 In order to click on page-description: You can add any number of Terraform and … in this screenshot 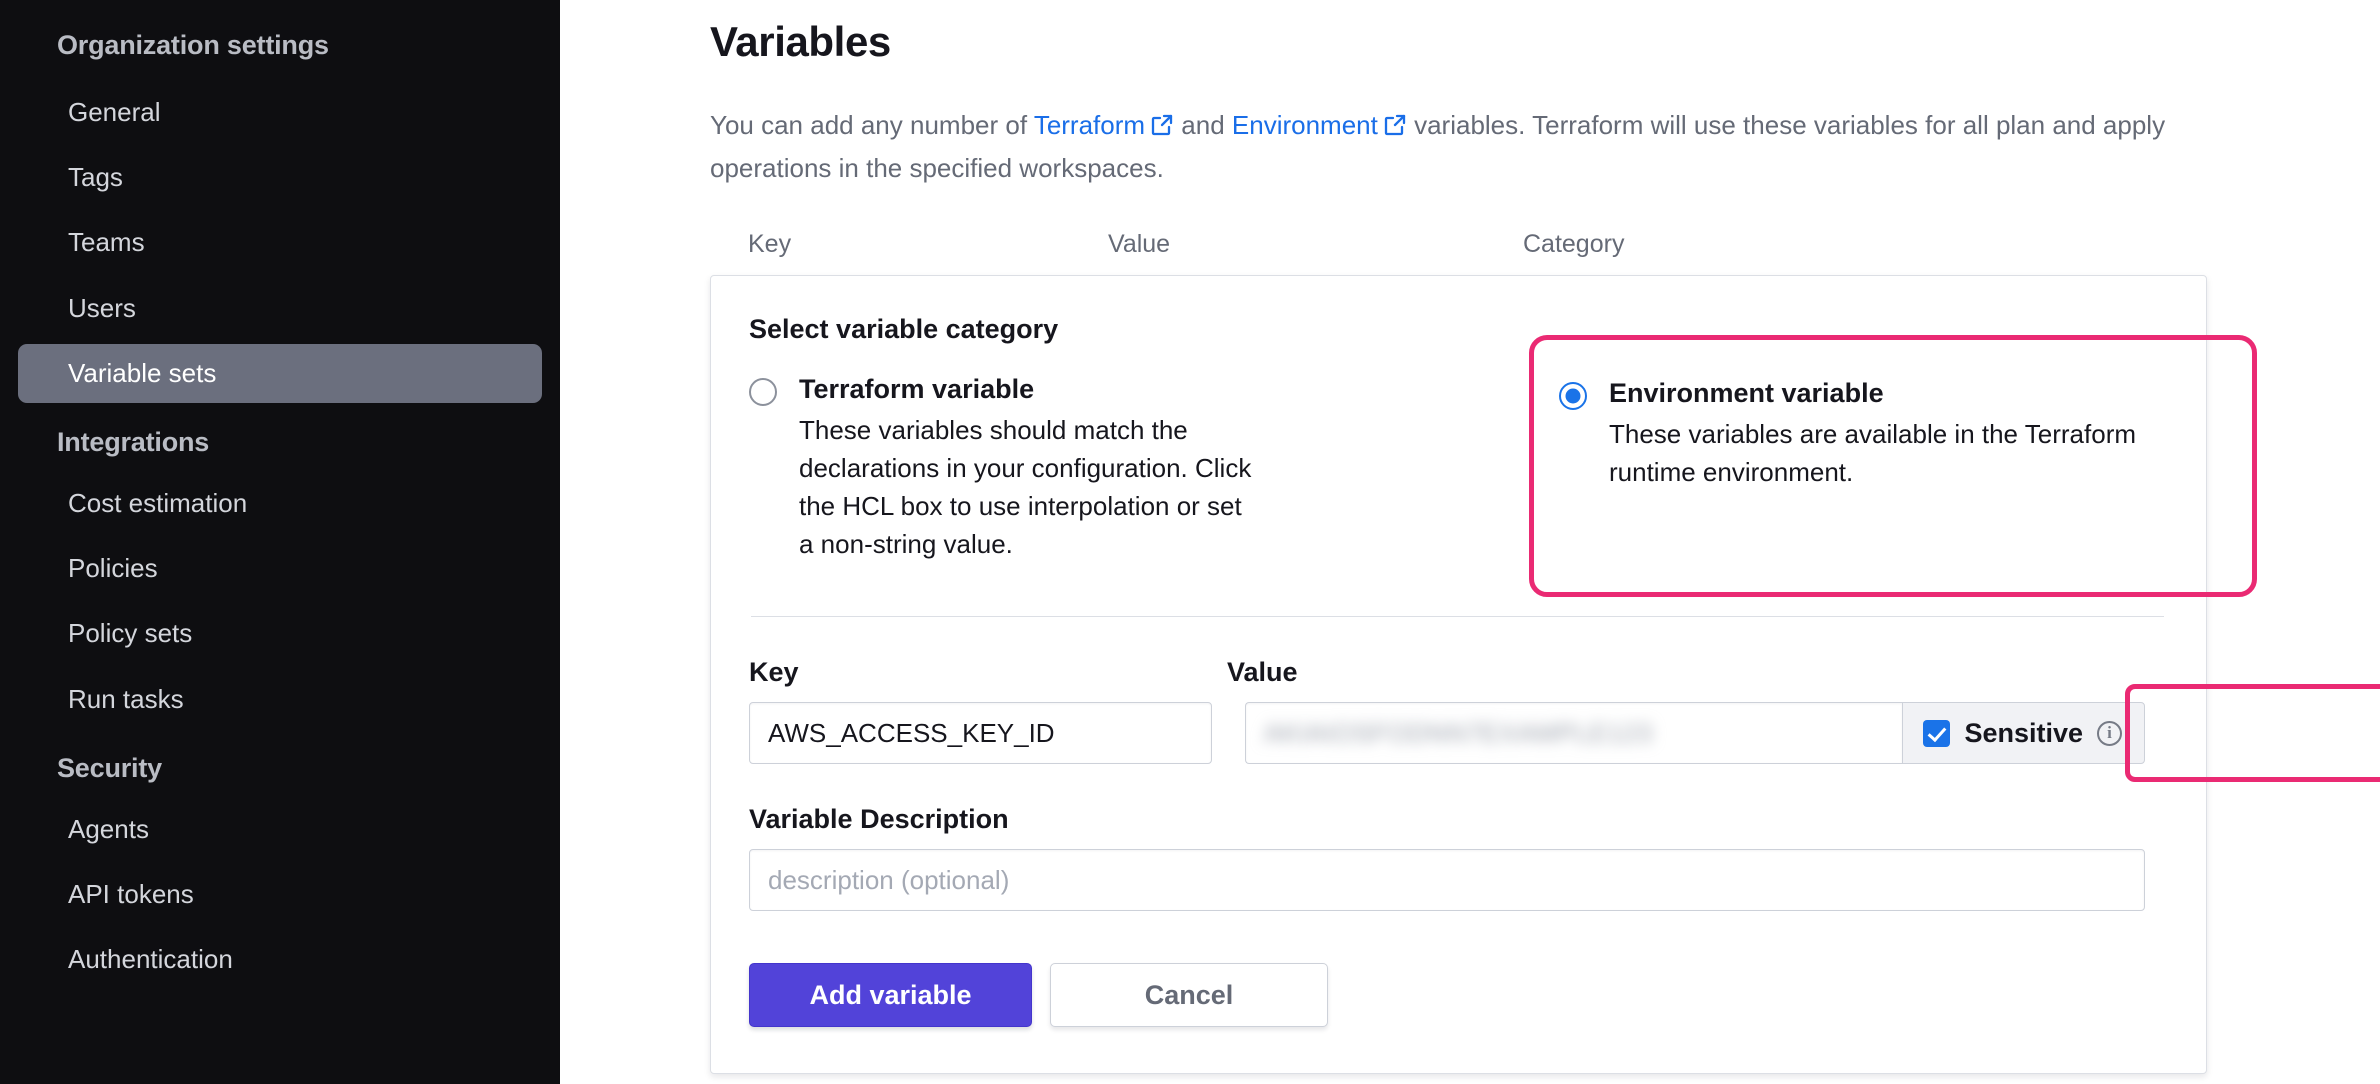, I will do `click(1450, 147)`.